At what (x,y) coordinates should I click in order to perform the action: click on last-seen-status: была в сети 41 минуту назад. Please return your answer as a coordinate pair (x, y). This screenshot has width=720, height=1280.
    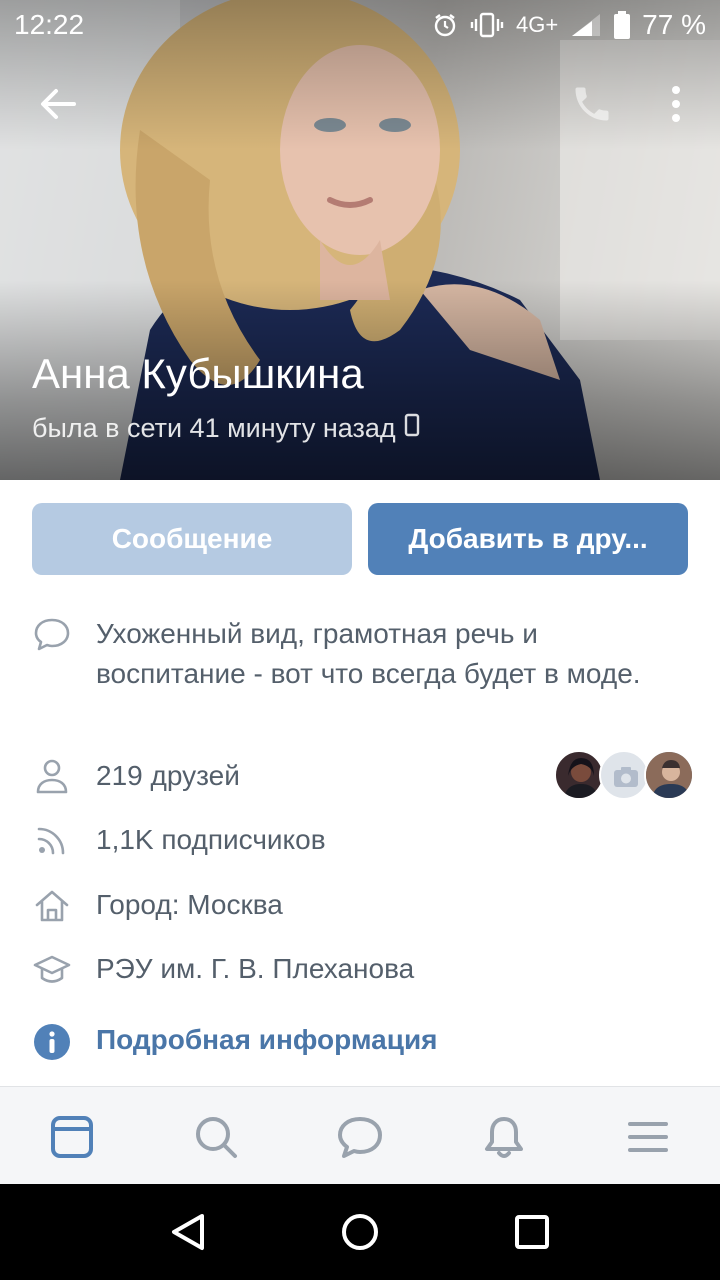
    Looking at the image, I should click on (226, 428).